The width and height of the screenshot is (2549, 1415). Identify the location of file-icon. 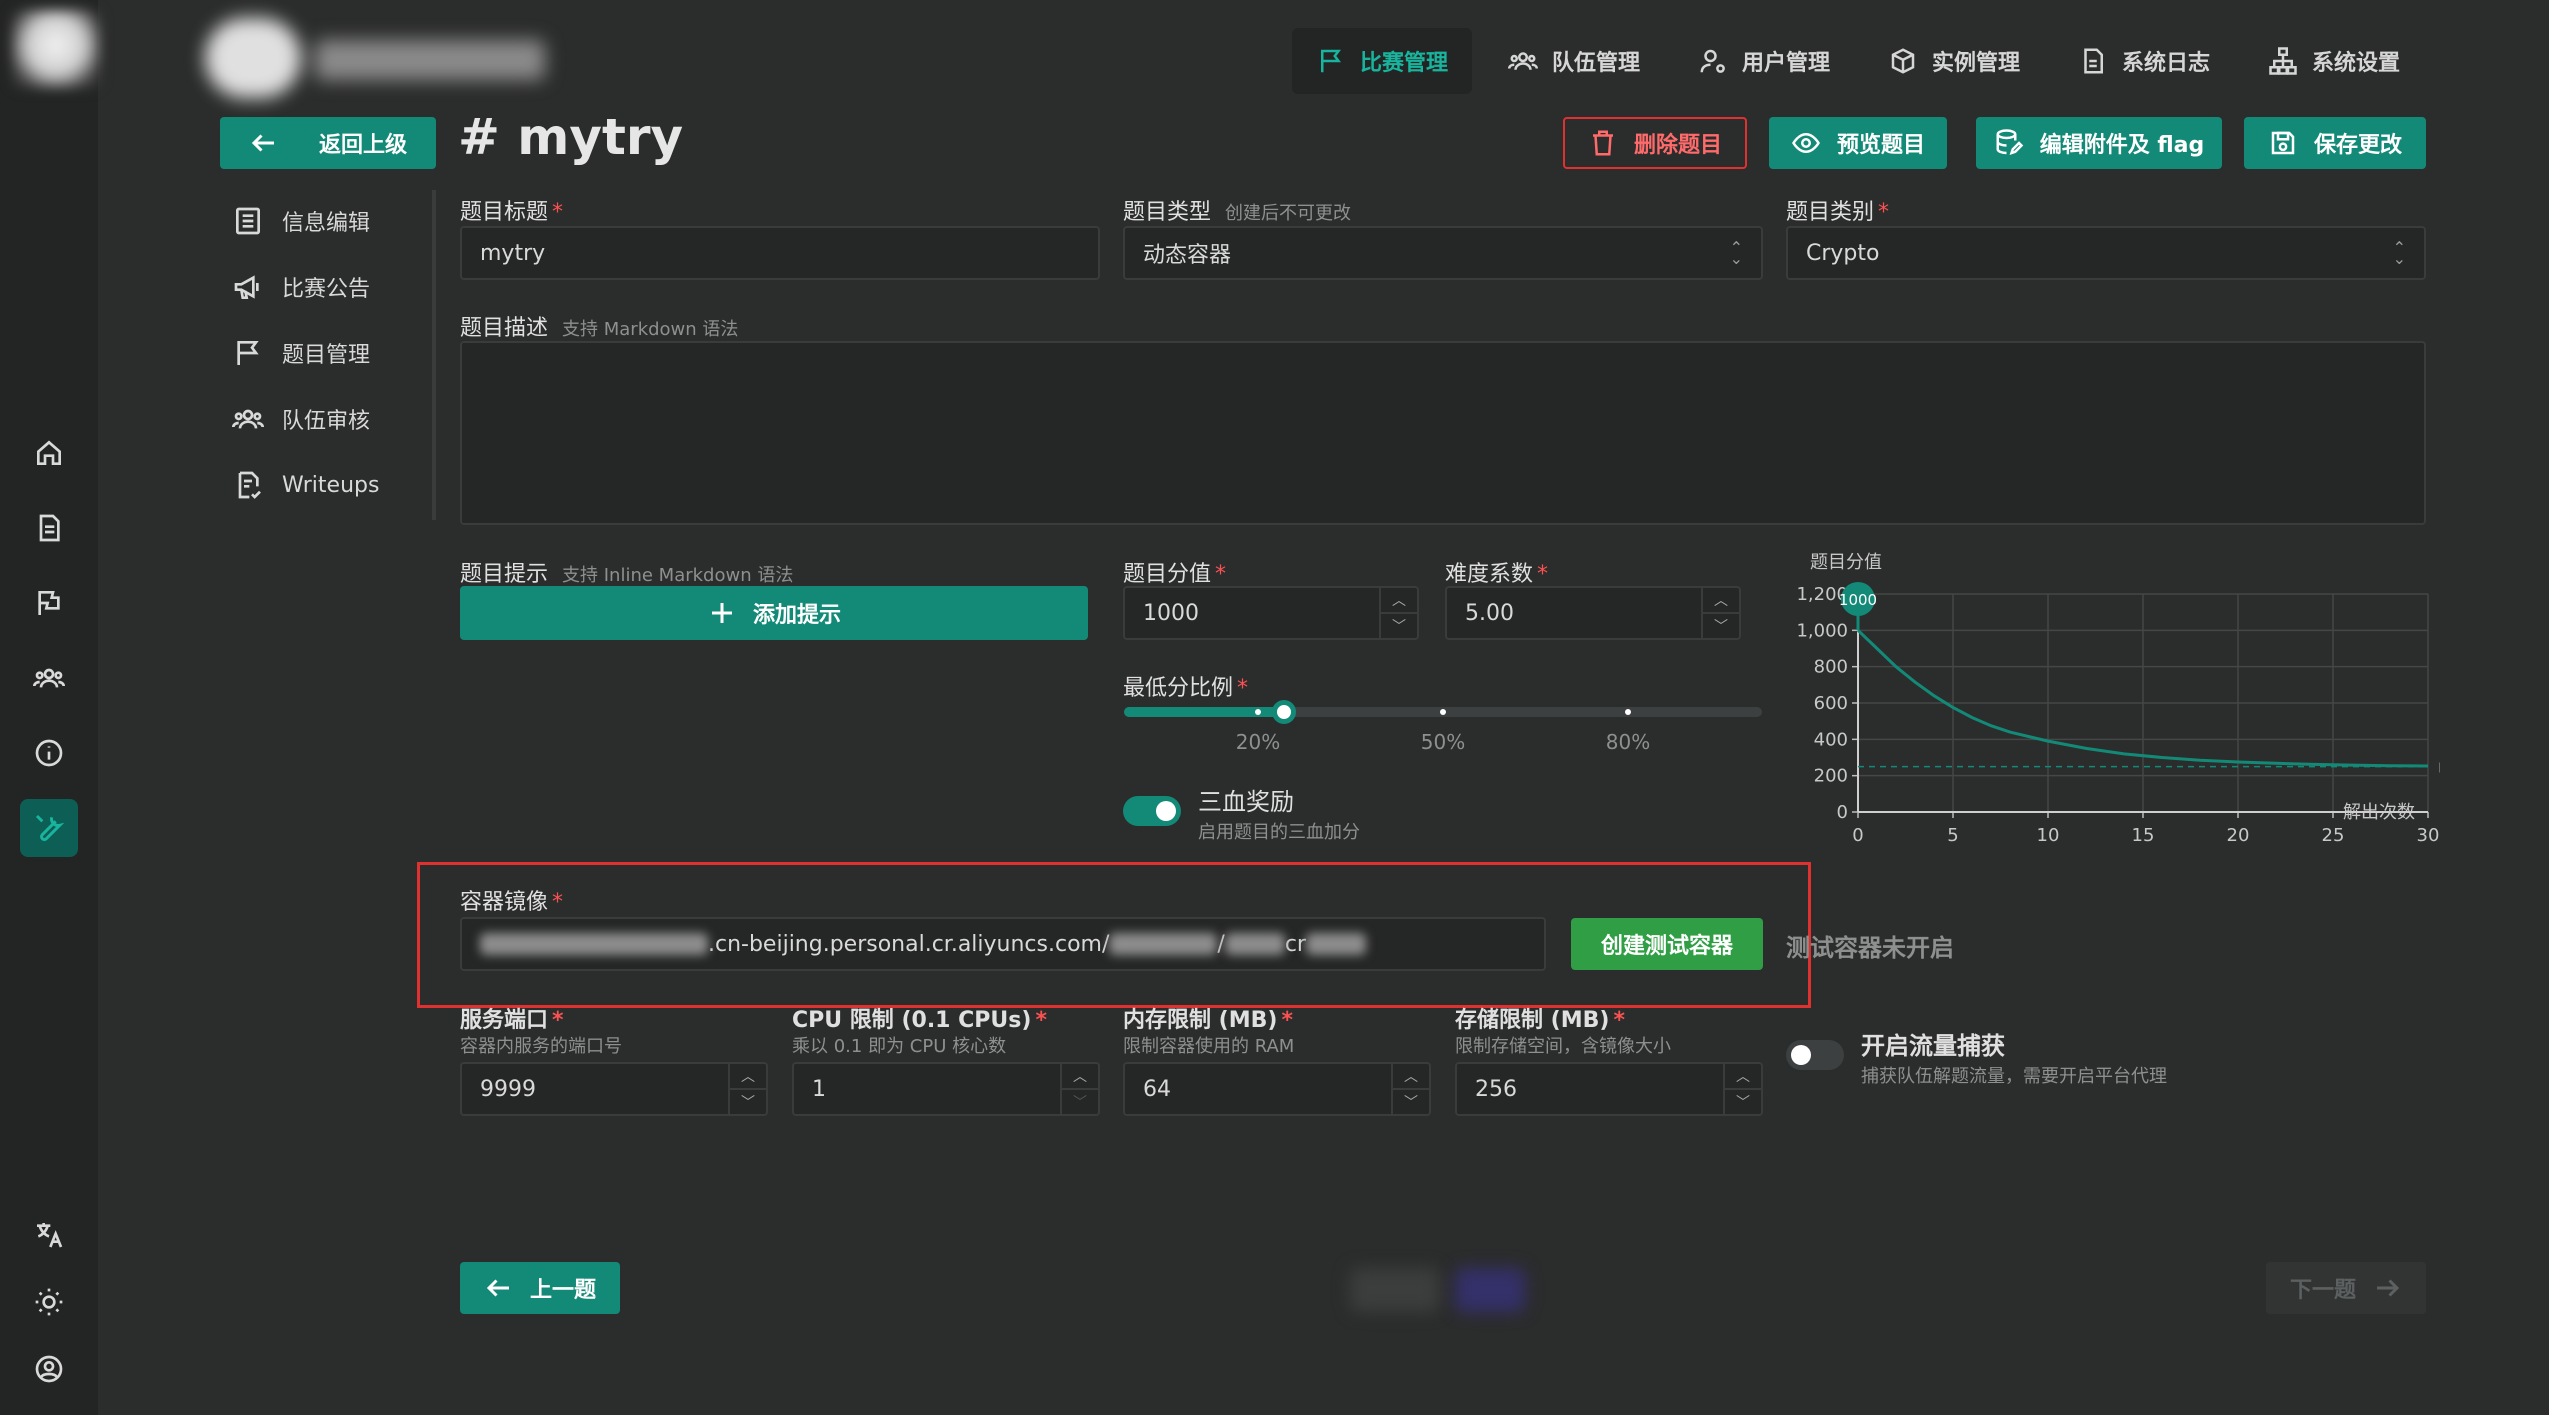
(2093, 61).